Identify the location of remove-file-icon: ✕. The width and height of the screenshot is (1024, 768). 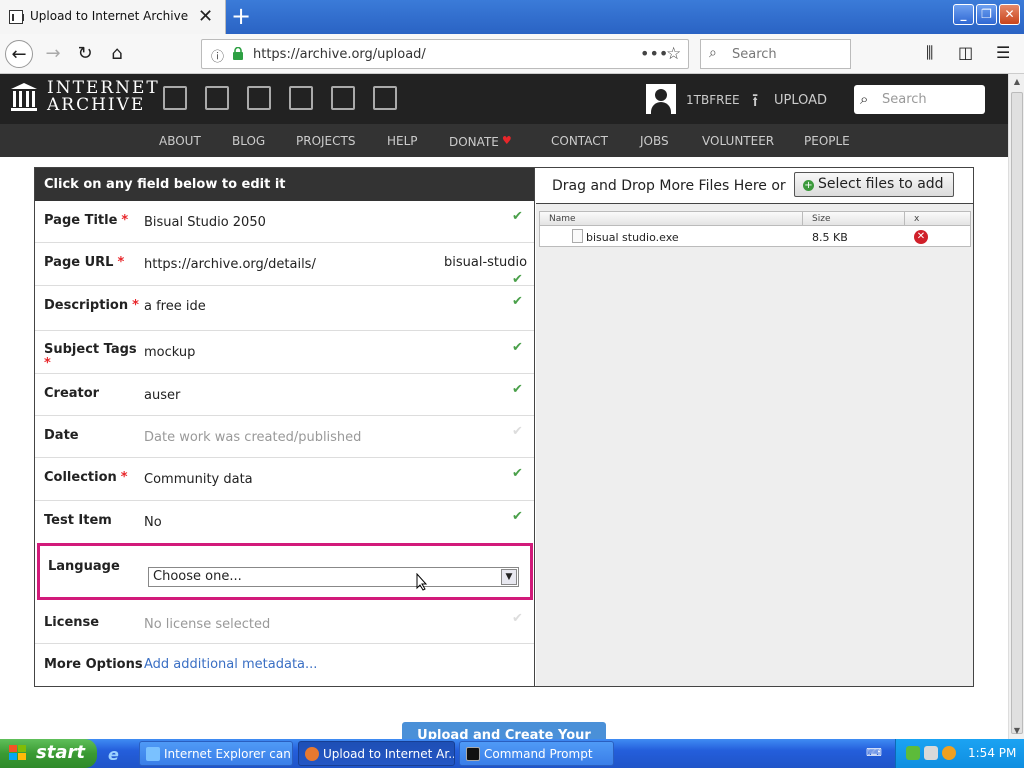
(921, 237).